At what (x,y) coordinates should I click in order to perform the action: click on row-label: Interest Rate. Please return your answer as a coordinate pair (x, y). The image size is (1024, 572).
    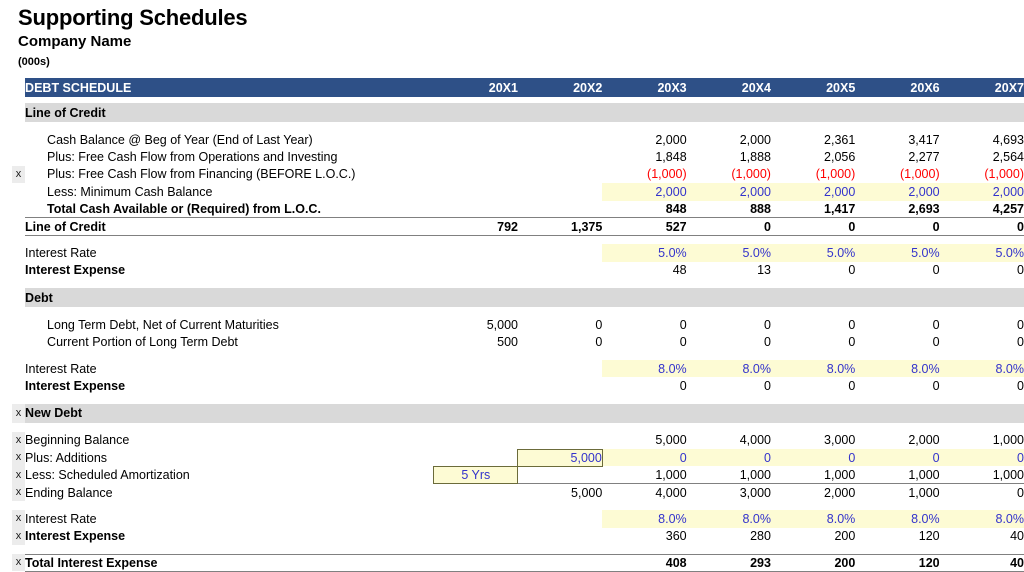
    Looking at the image, I should click on (61, 518).